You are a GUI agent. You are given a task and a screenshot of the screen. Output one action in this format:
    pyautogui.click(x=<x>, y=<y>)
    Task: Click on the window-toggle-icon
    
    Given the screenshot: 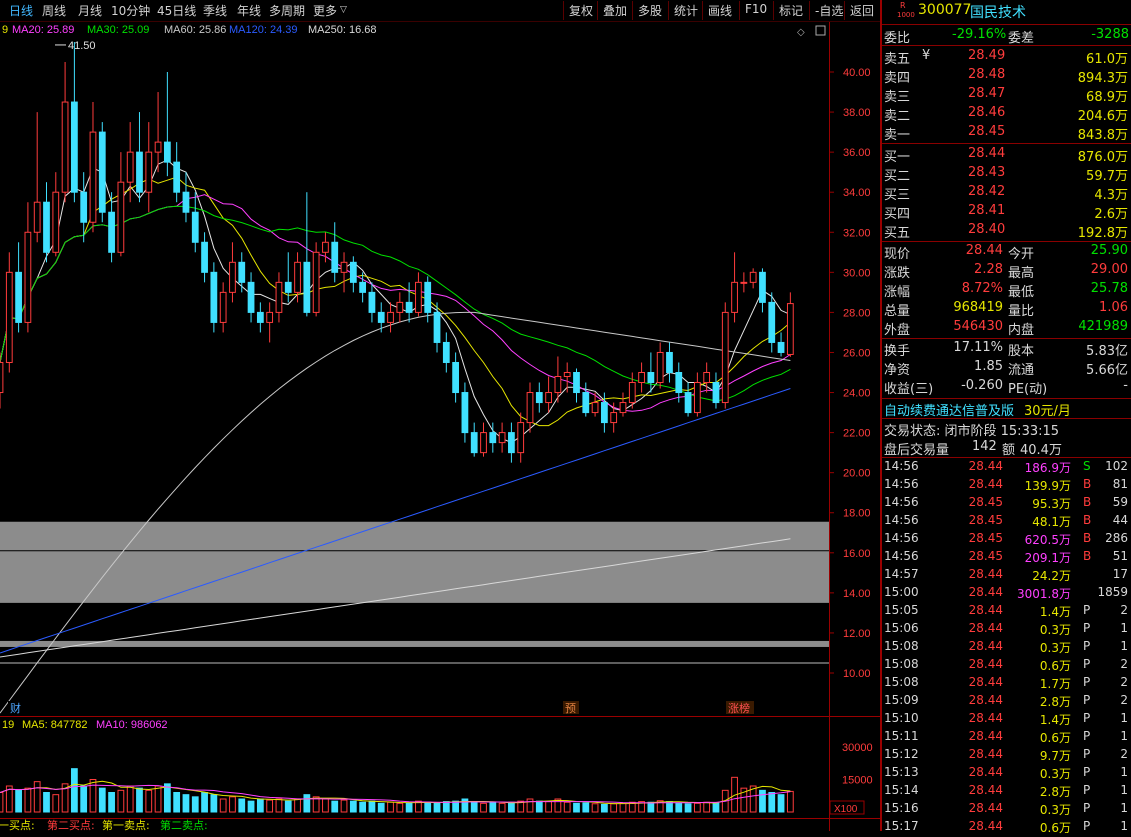 What is the action you would take?
    pyautogui.click(x=820, y=30)
    